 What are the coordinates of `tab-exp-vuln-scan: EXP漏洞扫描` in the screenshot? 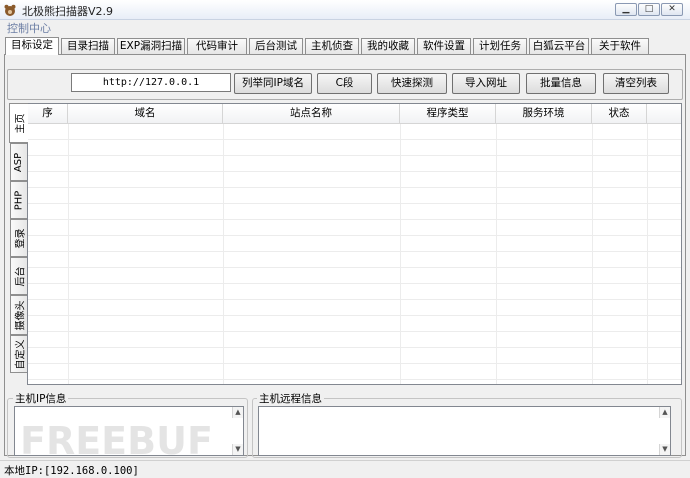 It's located at (151, 46).